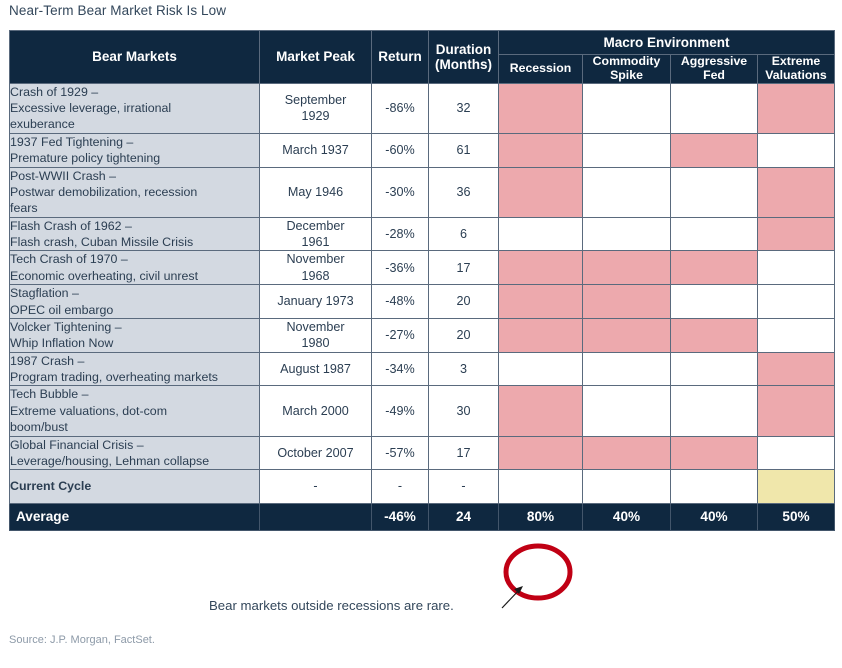 Image resolution: width=842 pixels, height=668 pixels. I want to click on col-header-extreme-valuations: Extreme Valuations, so click(796, 69).